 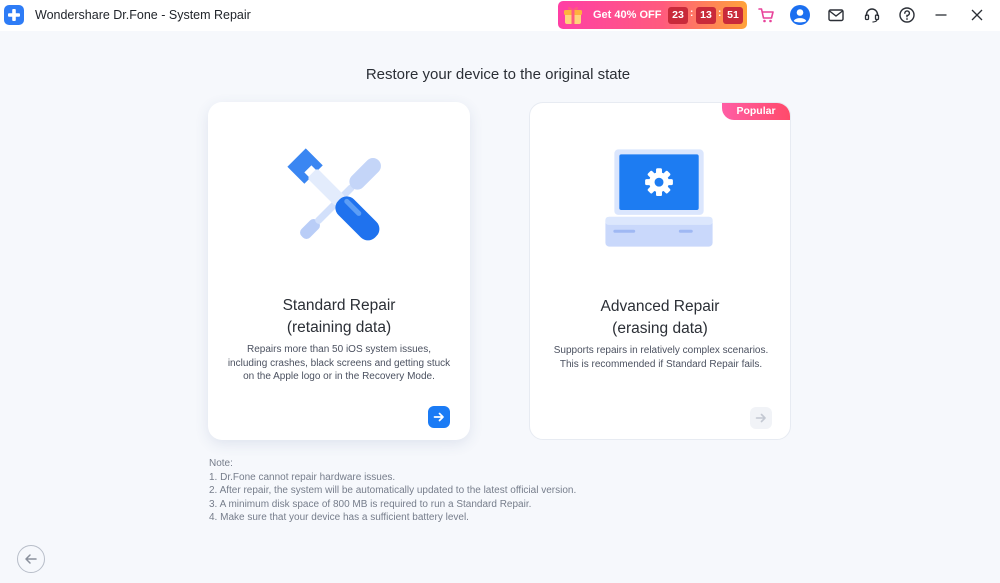 I want to click on close-icon, so click(x=977, y=15).